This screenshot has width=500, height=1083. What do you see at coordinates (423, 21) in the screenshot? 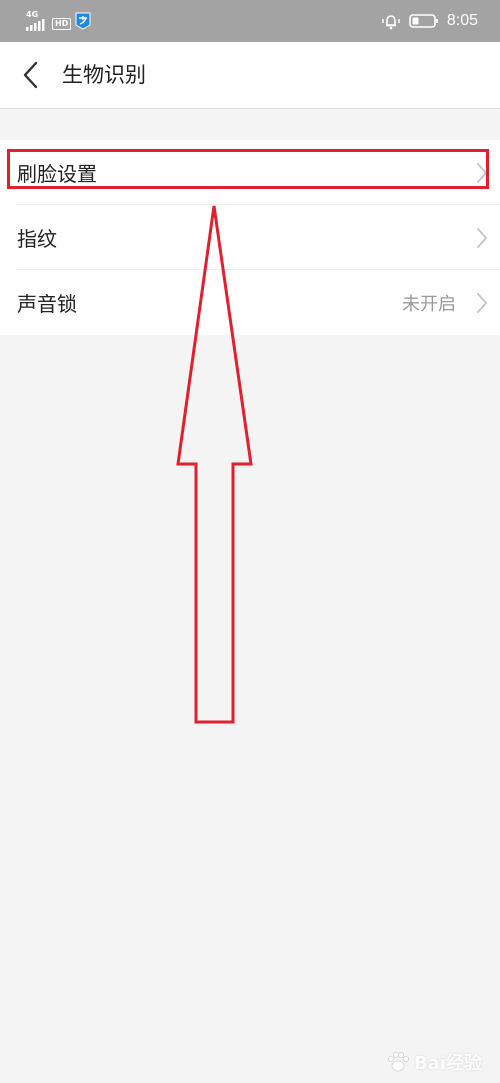
I see `battery-icon` at bounding box center [423, 21].